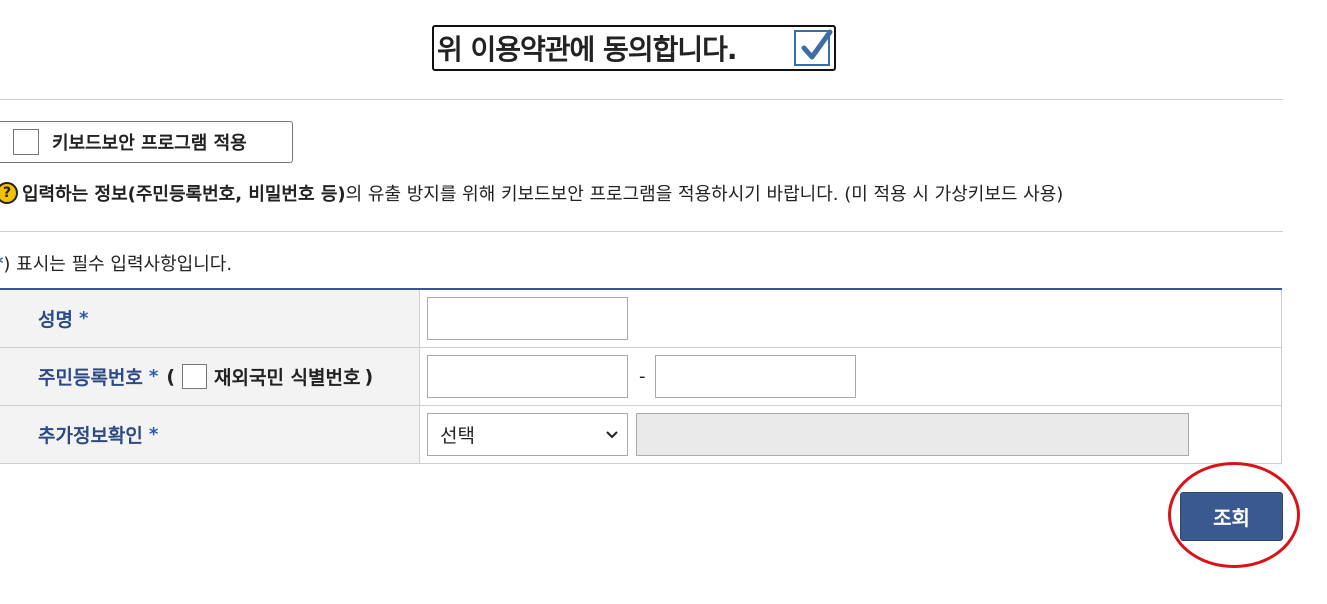  I want to click on name-cell, so click(851, 318).